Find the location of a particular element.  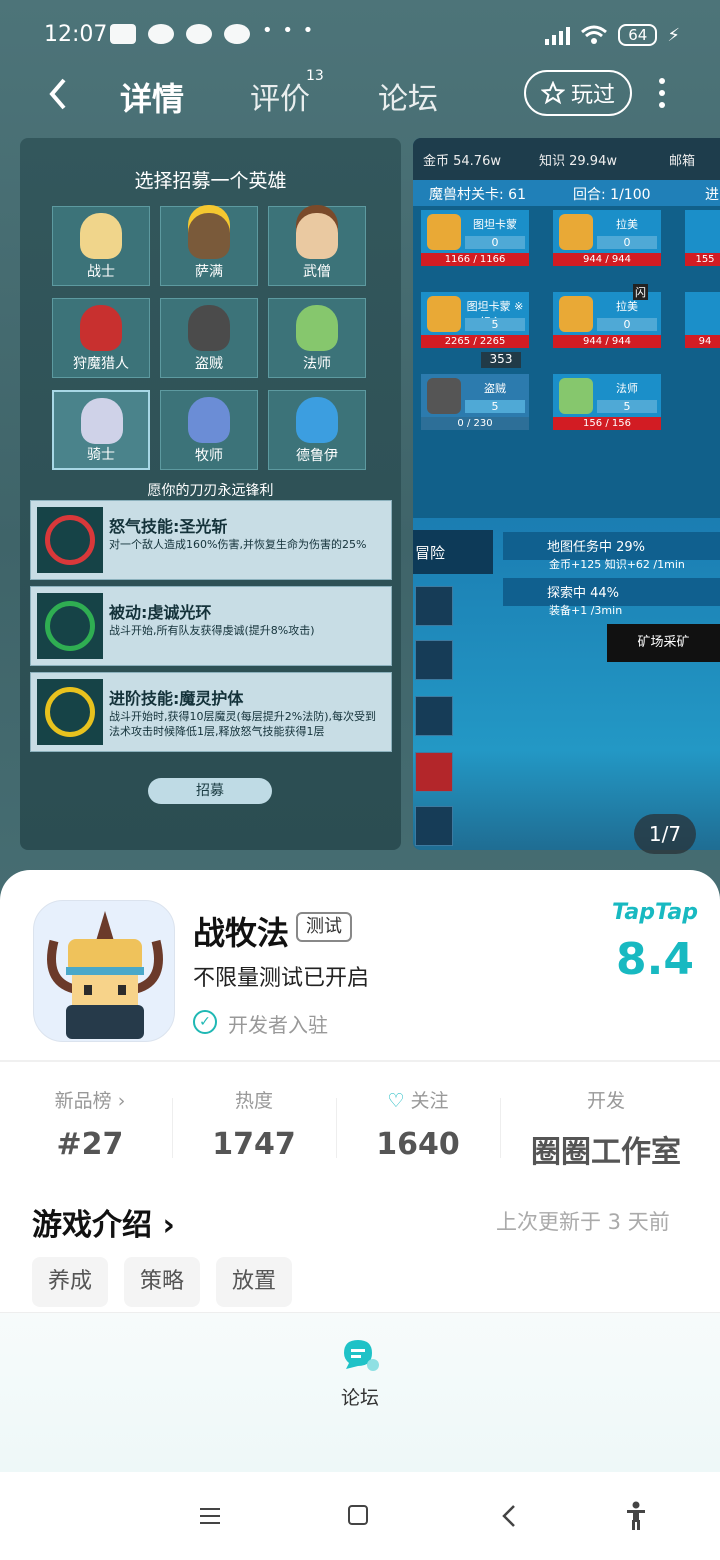

skill-name: 进阶技能:魔灵护体 is located at coordinates (176, 698).